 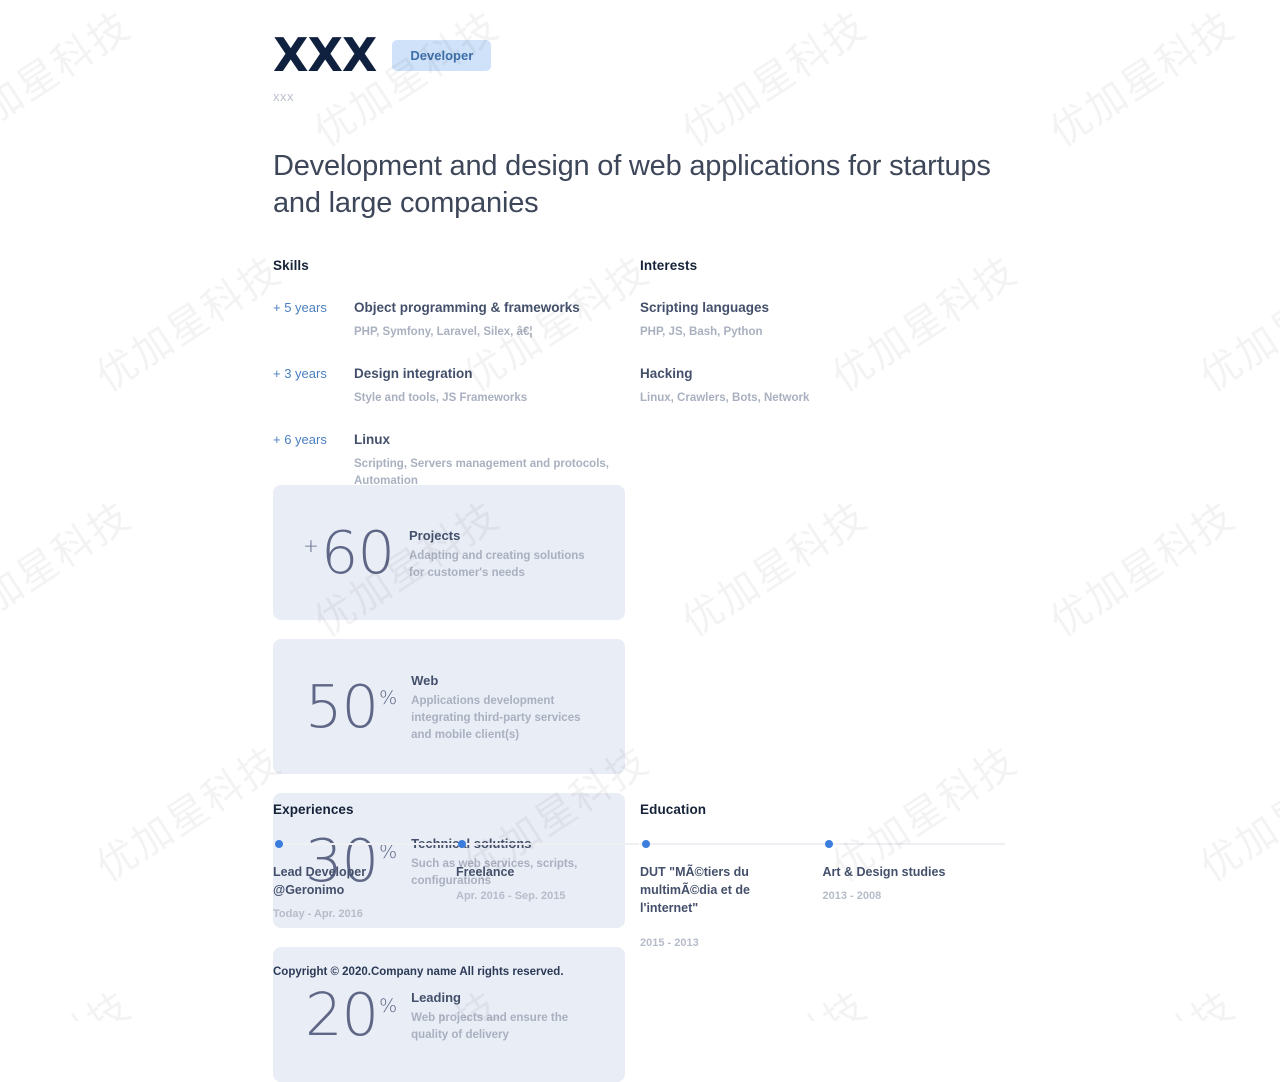 I want to click on skill-name: Design integration, so click(x=413, y=374).